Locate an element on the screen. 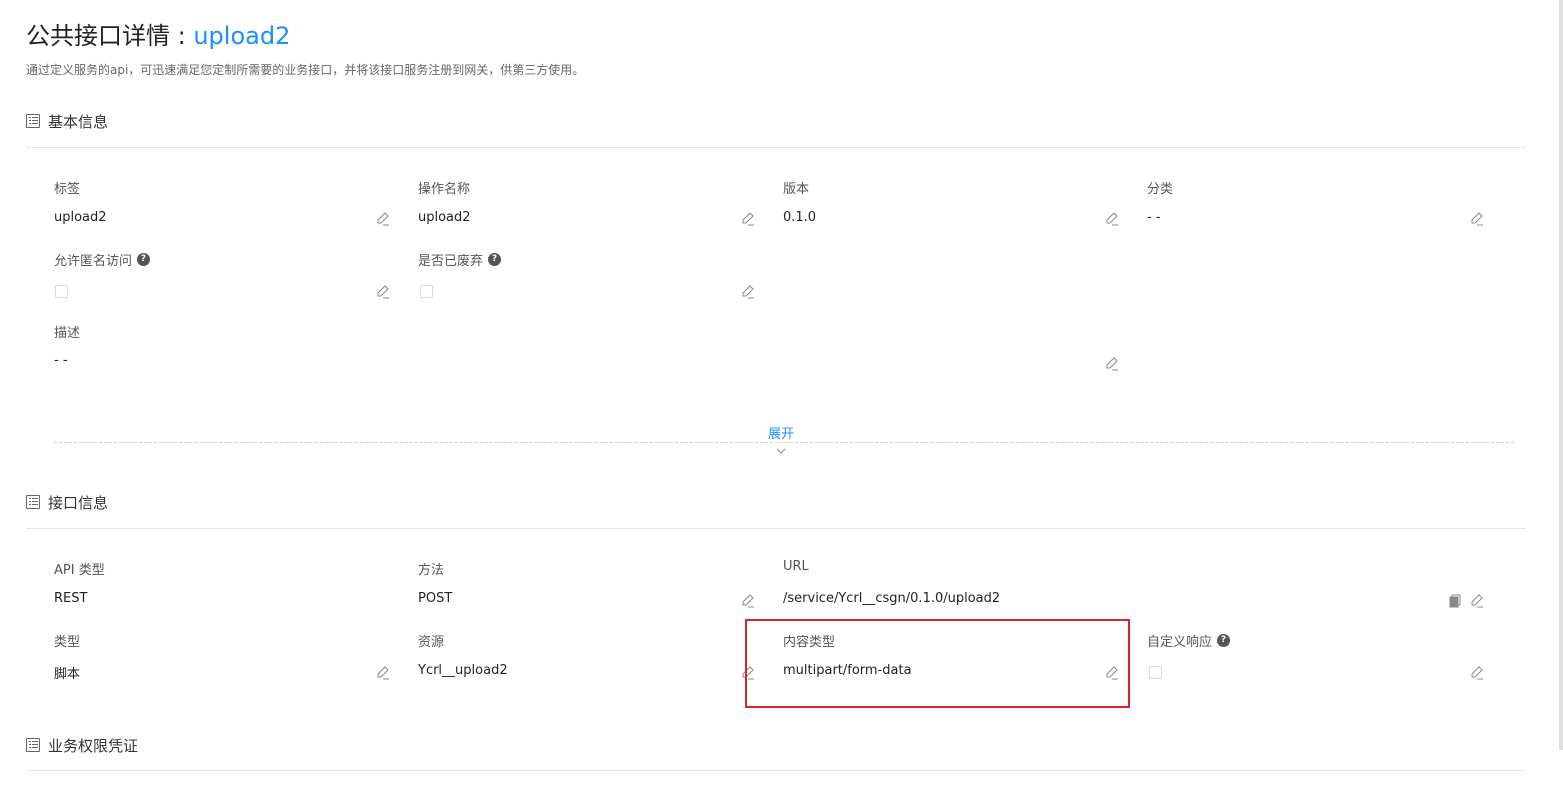  section-credentials: 业务权限凭证 is located at coordinates (82, 745).